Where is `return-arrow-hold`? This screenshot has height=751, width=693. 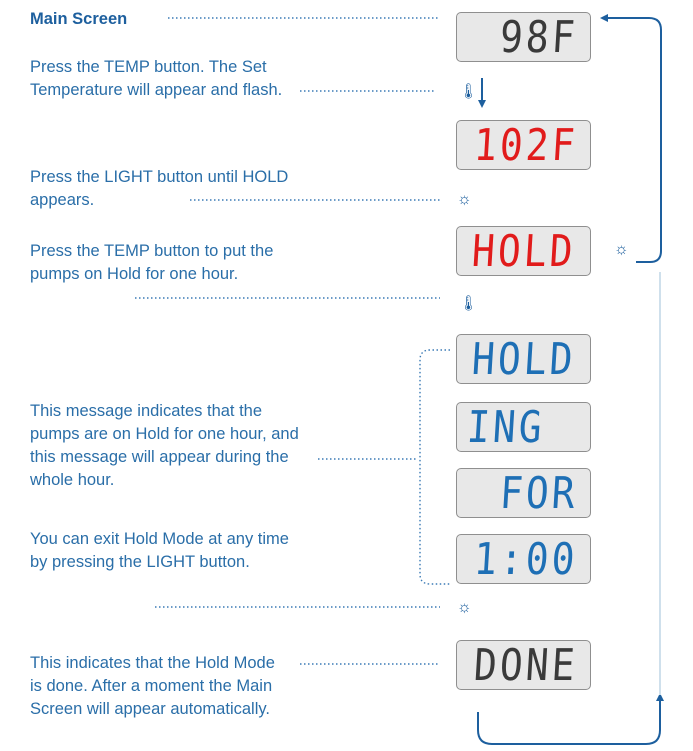
return-arrow-hold is located at coordinates (631, 138).